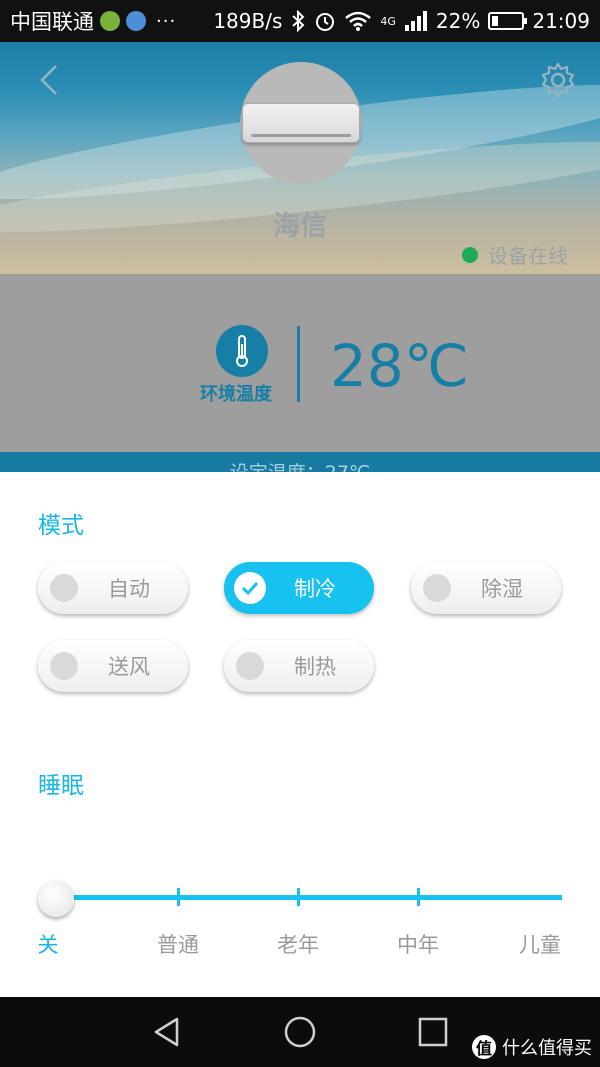 The width and height of the screenshot is (600, 1067). Describe the element at coordinates (325, 22) in the screenshot. I see `alarm-icon` at that location.